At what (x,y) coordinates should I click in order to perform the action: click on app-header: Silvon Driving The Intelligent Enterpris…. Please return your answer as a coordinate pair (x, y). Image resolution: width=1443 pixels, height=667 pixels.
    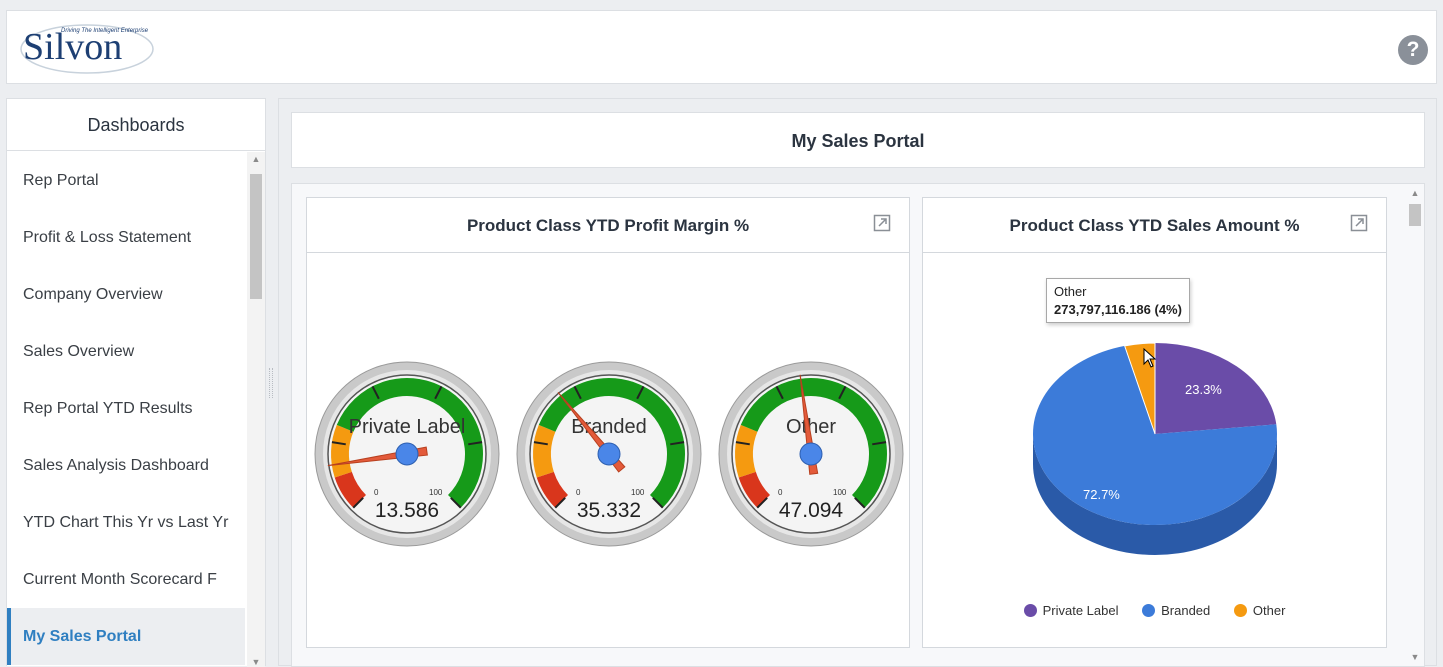
    Looking at the image, I should click on (721, 47).